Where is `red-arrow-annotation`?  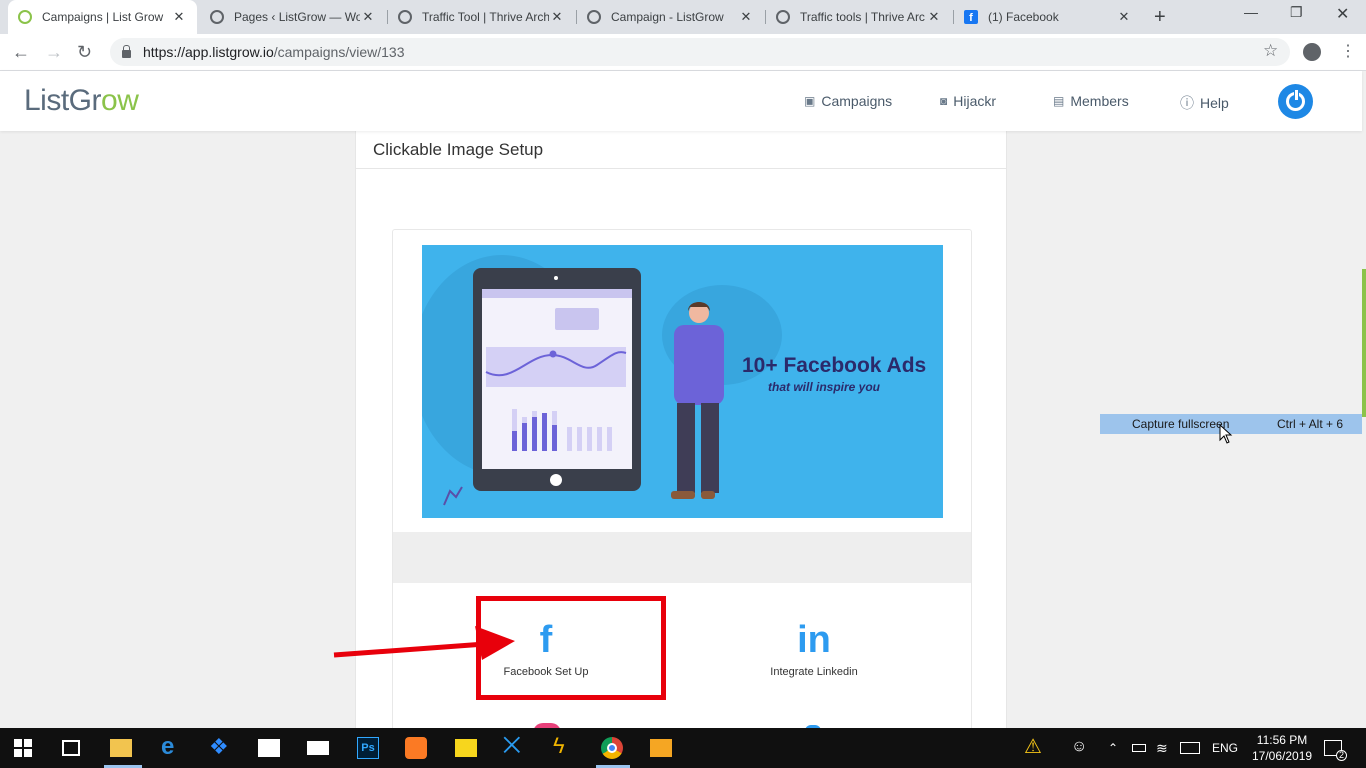 red-arrow-annotation is located at coordinates (424, 643).